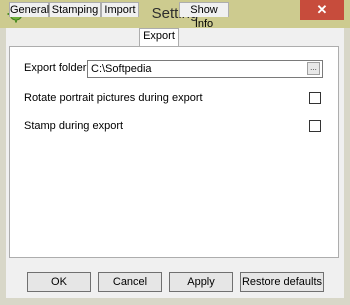 The width and height of the screenshot is (350, 305). I want to click on rotate-portrait-checkbox, so click(315, 98).